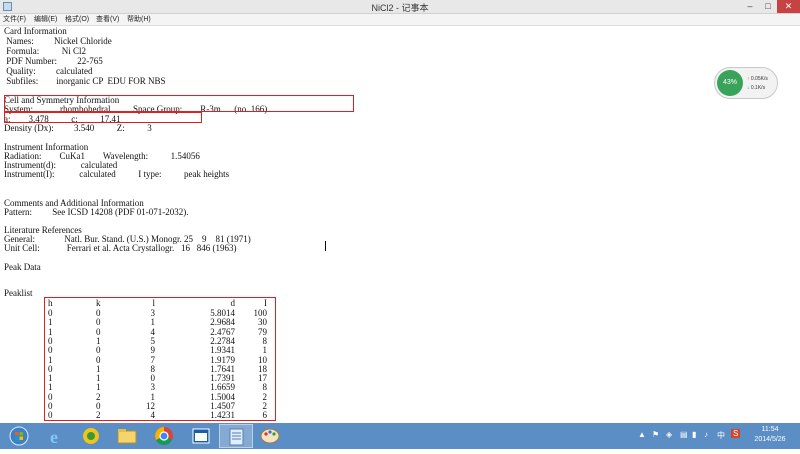  Describe the element at coordinates (748, 79) in the screenshot. I see `upload-arrow-icon: ↑` at that location.